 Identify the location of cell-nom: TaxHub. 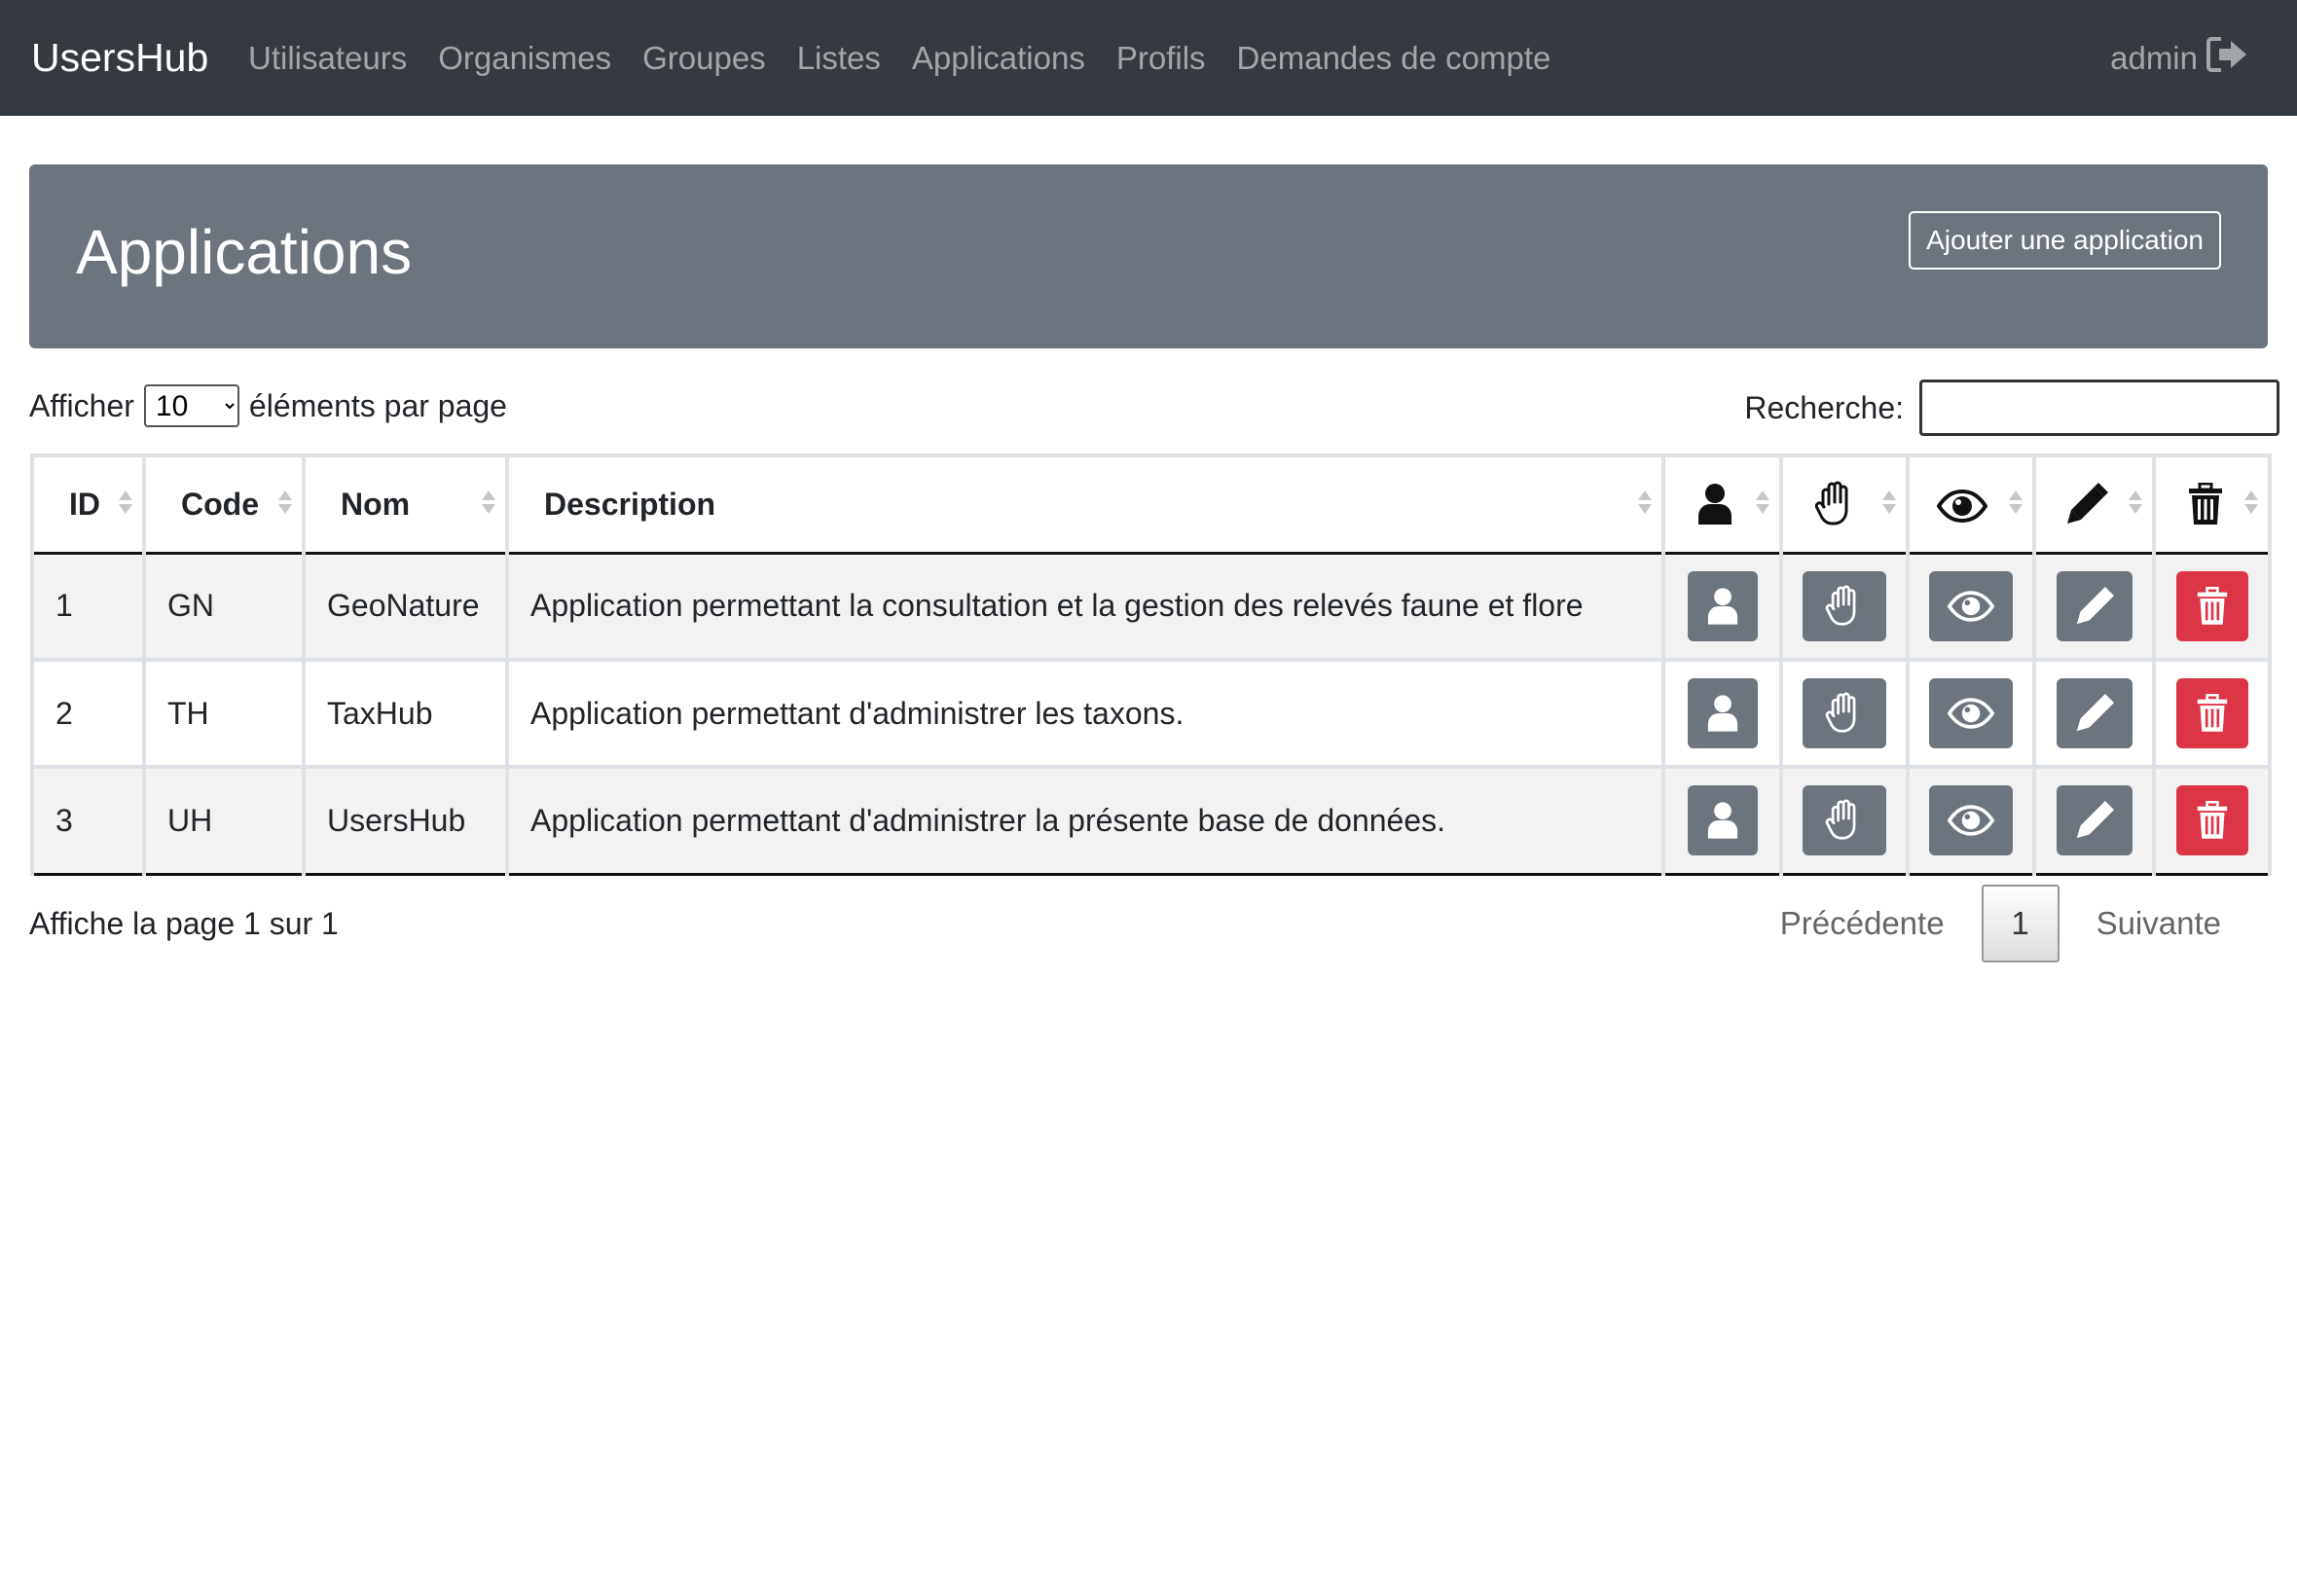
(406, 714).